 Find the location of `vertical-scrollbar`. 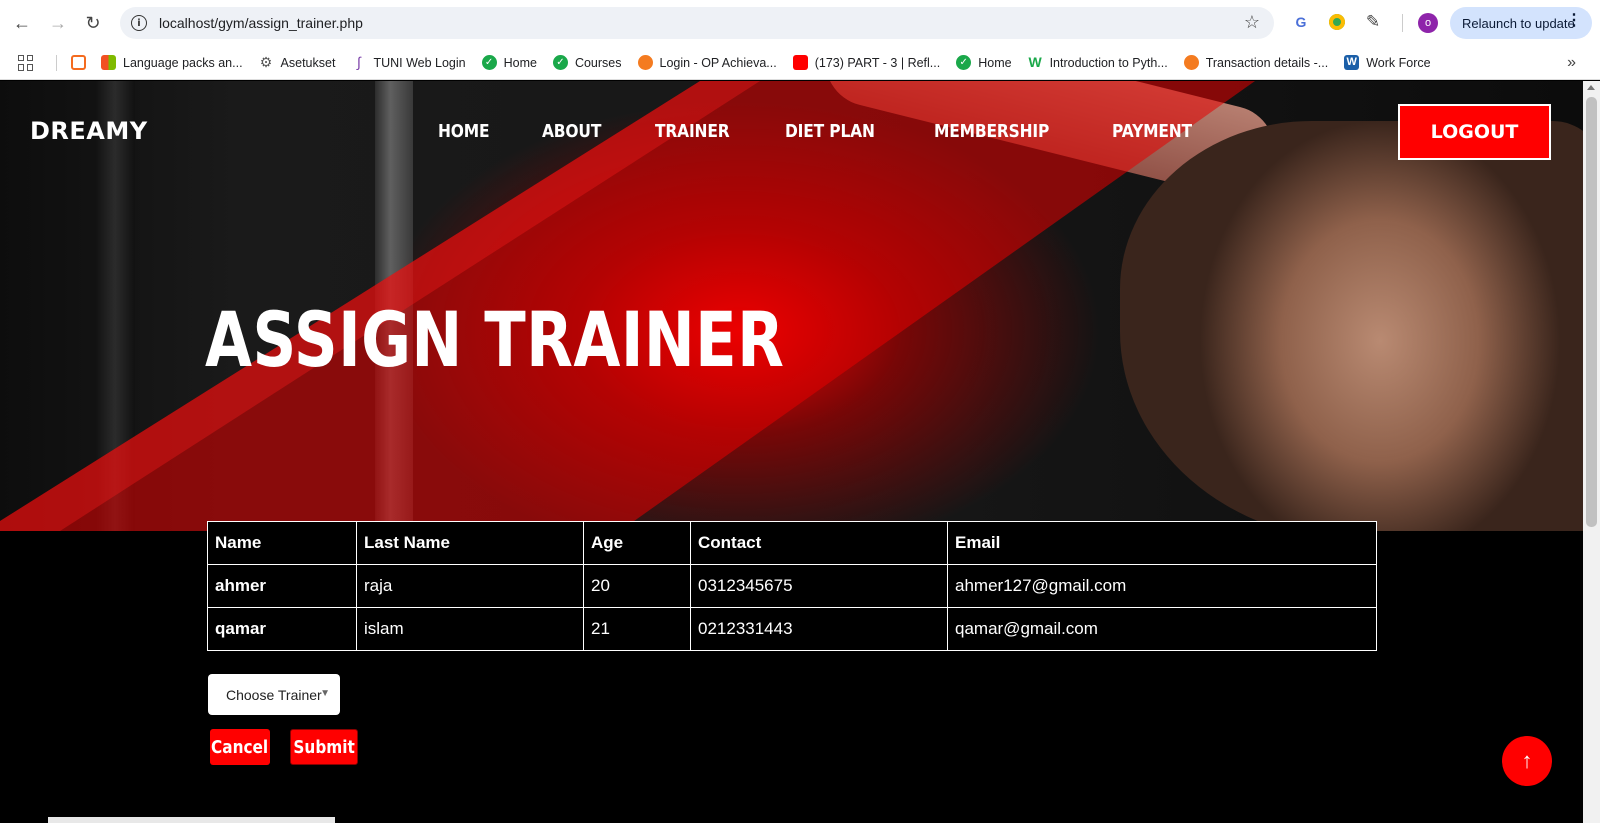

vertical-scrollbar is located at coordinates (1591, 452).